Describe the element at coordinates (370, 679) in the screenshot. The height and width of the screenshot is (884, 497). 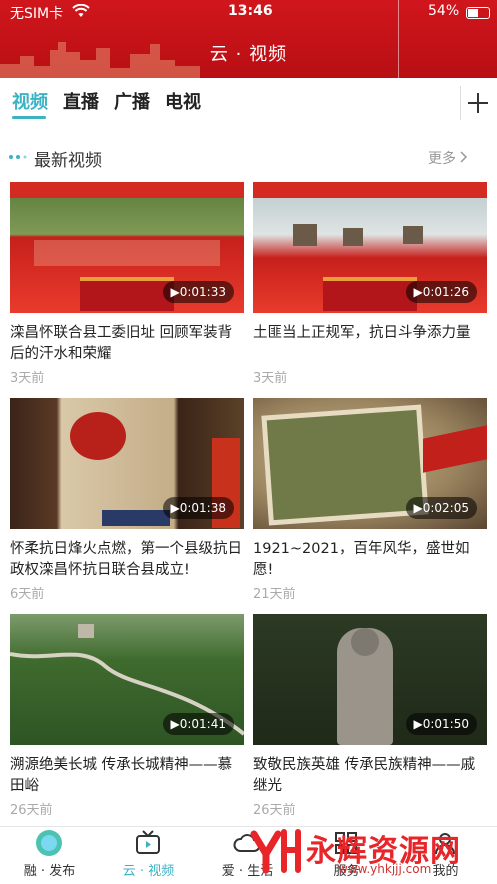
I see `video-thumbnail: ▶0:01:50` at that location.